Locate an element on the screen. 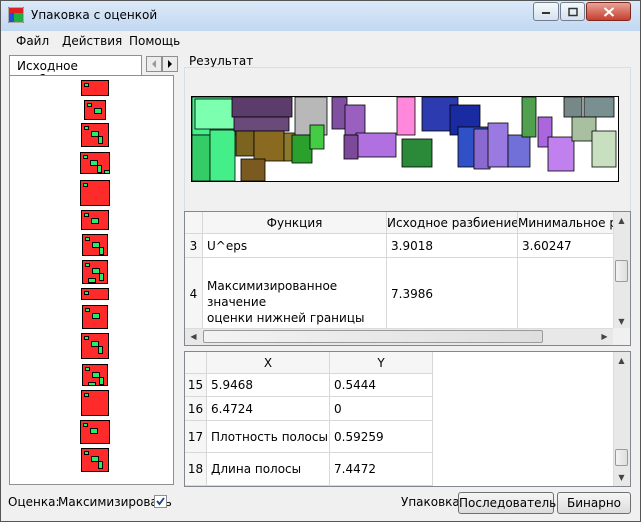  column-header-initial: Исходное разбиение is located at coordinates (452, 223).